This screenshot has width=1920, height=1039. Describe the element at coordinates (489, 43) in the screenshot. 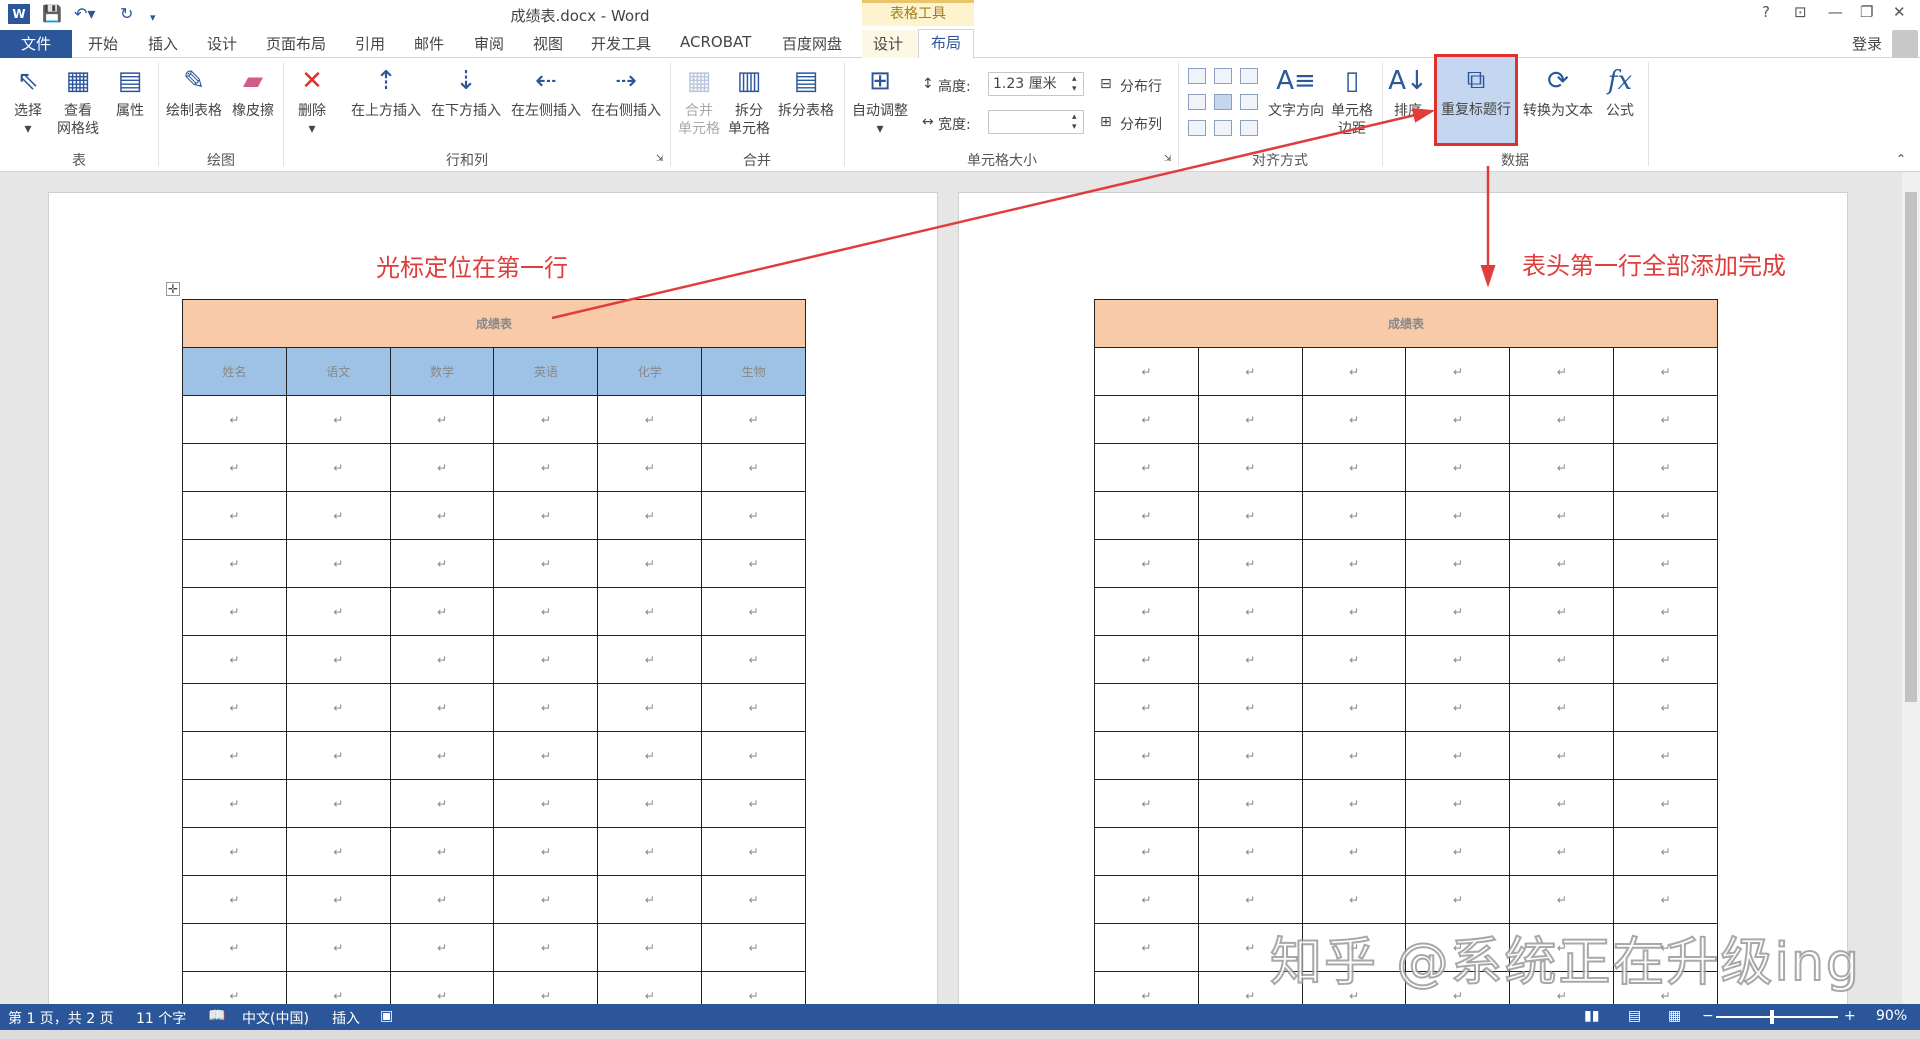

I see `tab-review: 审阅` at that location.